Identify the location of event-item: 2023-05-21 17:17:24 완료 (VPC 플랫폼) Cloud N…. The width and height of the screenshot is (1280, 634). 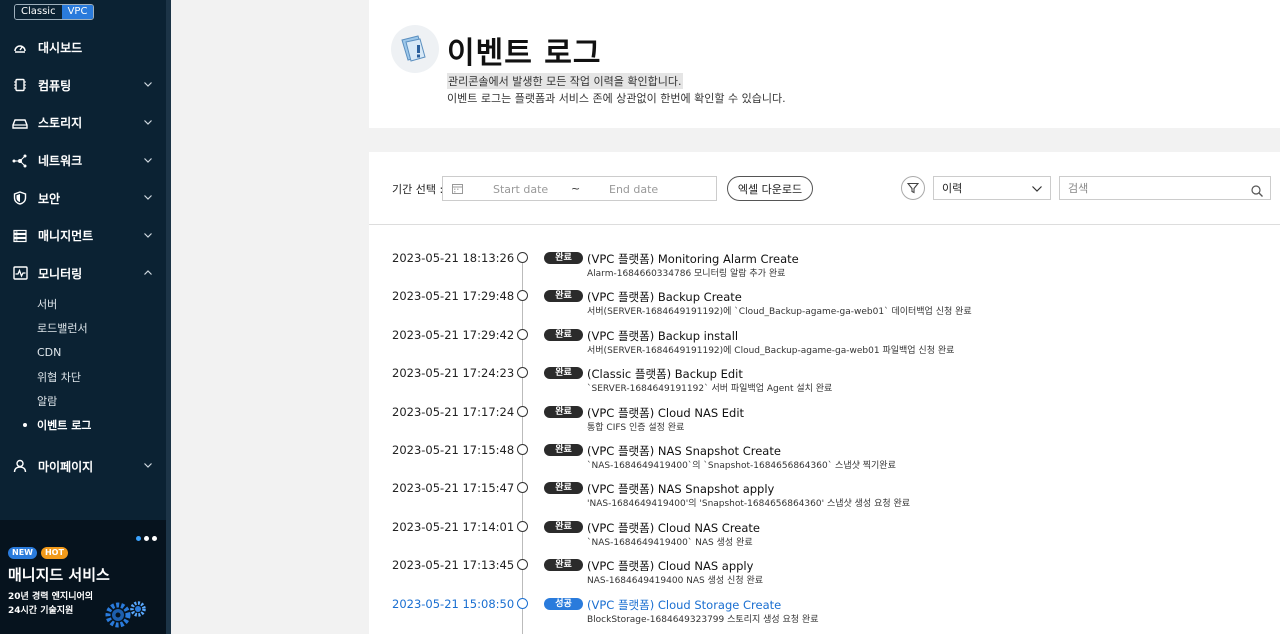
(824, 424).